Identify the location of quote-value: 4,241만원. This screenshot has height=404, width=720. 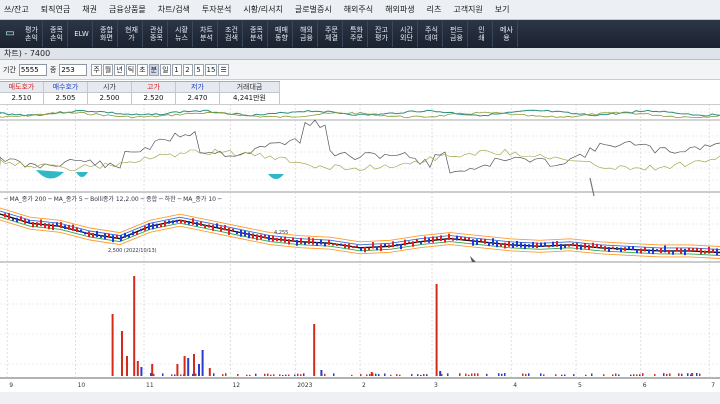
(250, 98).